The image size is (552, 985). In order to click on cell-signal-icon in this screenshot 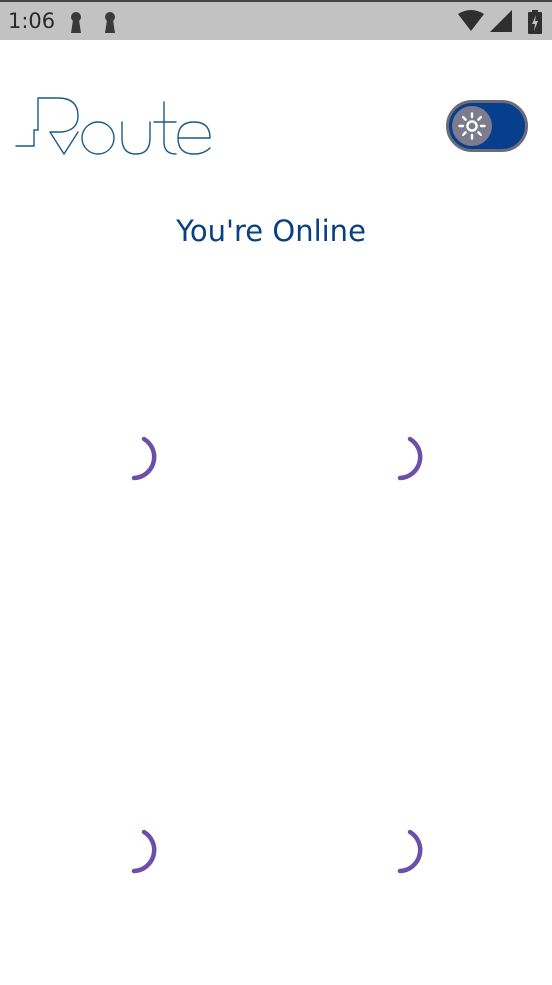, I will do `click(501, 21)`.